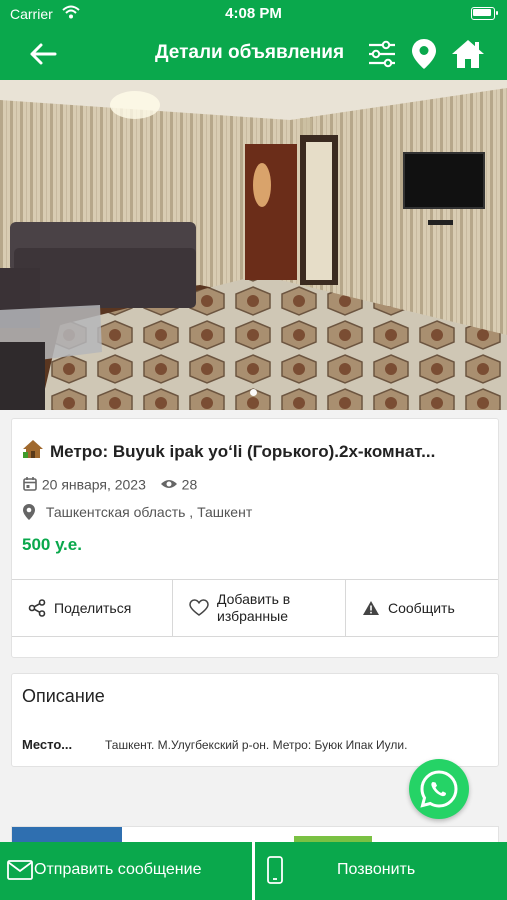 The image size is (507, 900). Describe the element at coordinates (250, 52) in the screenshot. I see `page-title: Детали объявления` at that location.